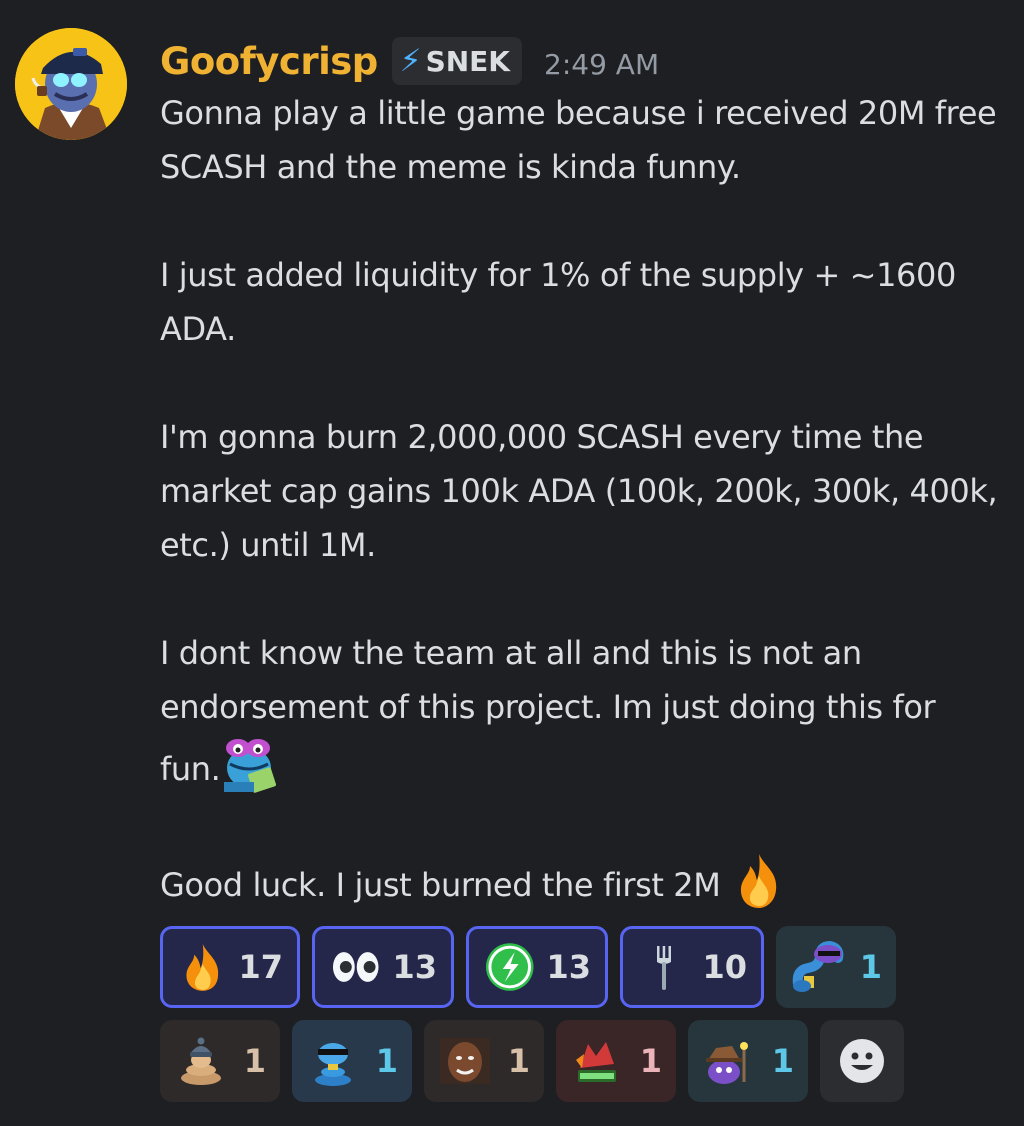 Image resolution: width=1024 pixels, height=1126 pixels. Describe the element at coordinates (592, 765) in the screenshot. I see `message-line-with-emoji: fun.` at that location.